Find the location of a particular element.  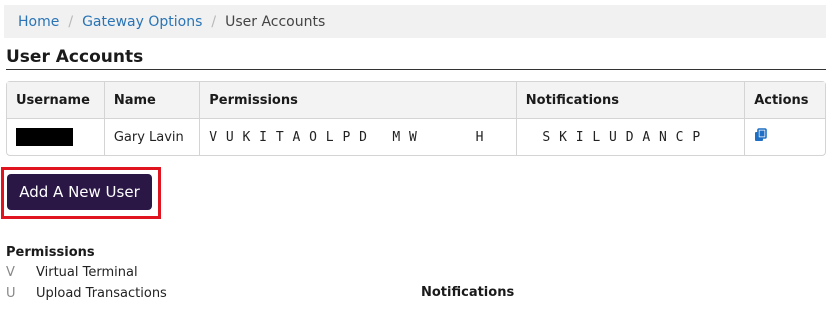

username-cell is located at coordinates (56, 137).